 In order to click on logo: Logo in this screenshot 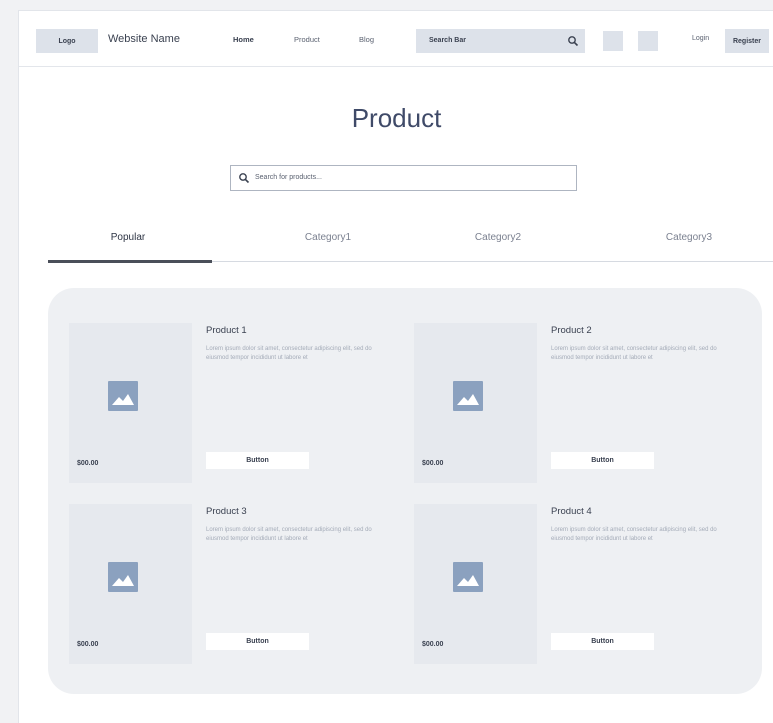, I will do `click(67, 41)`.